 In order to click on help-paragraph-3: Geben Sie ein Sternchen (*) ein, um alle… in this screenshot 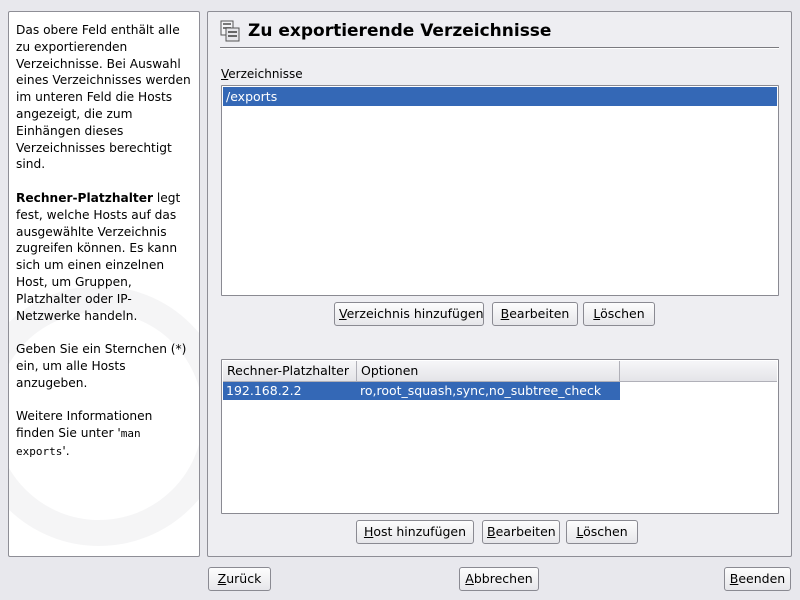, I will do `click(101, 366)`.